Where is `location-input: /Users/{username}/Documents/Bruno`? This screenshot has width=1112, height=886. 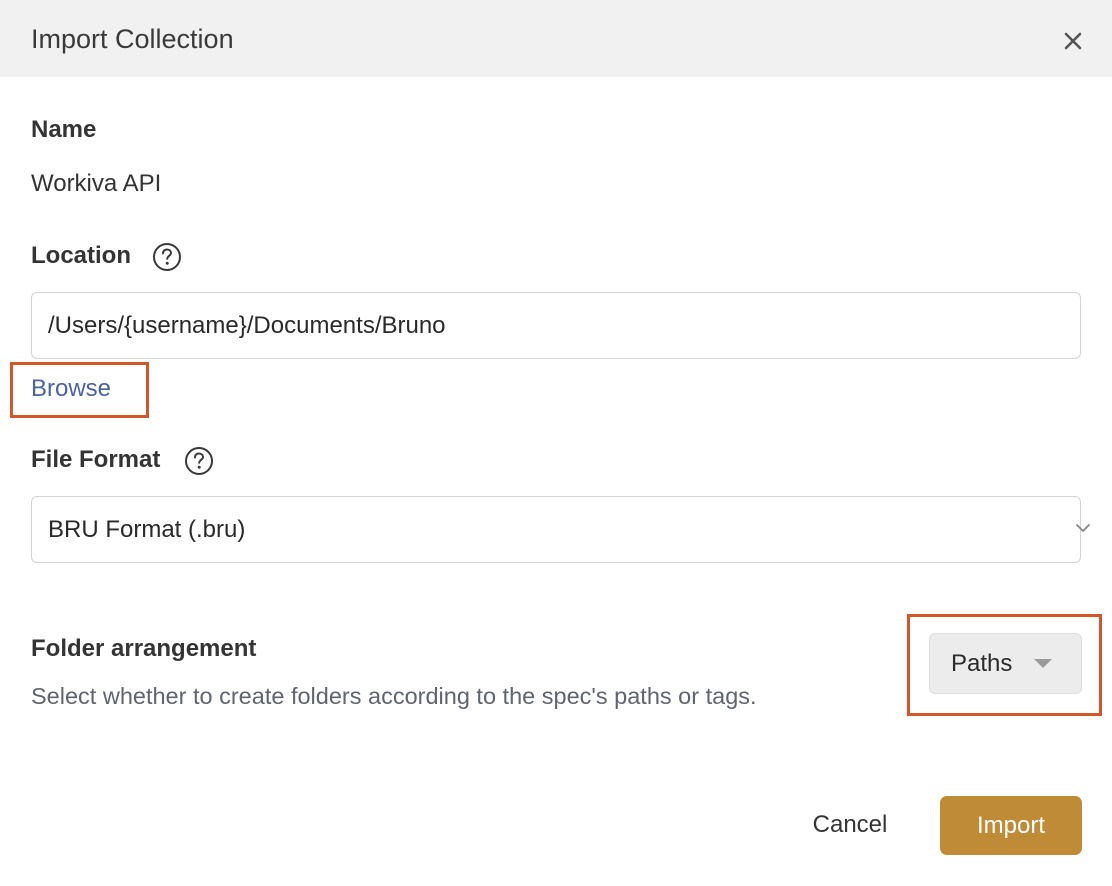 location-input: /Users/{username}/Documents/Bruno is located at coordinates (556, 325).